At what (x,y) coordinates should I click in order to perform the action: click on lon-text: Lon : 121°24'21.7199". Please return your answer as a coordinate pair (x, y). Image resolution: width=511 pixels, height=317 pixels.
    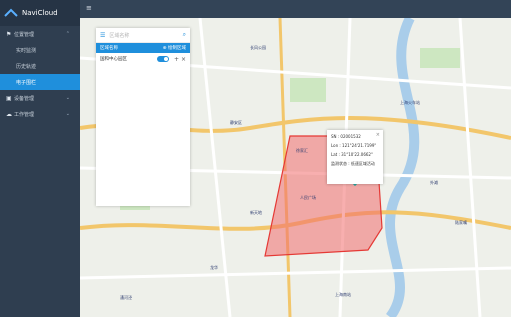
    Looking at the image, I should click on (354, 145).